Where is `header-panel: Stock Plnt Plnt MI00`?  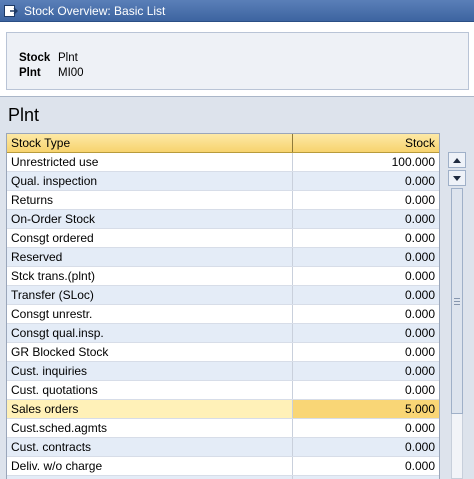
header-panel: Stock Plnt Plnt MI00 is located at coordinates (237, 61).